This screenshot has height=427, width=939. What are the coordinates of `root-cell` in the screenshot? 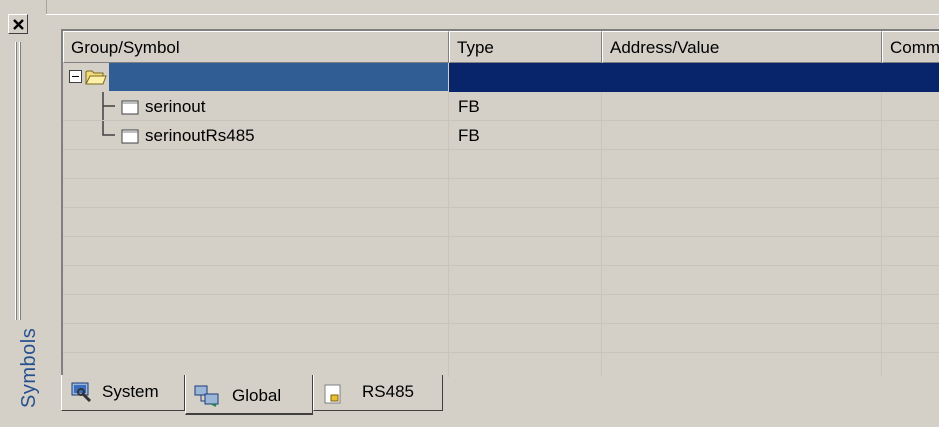 It's located at (256, 77).